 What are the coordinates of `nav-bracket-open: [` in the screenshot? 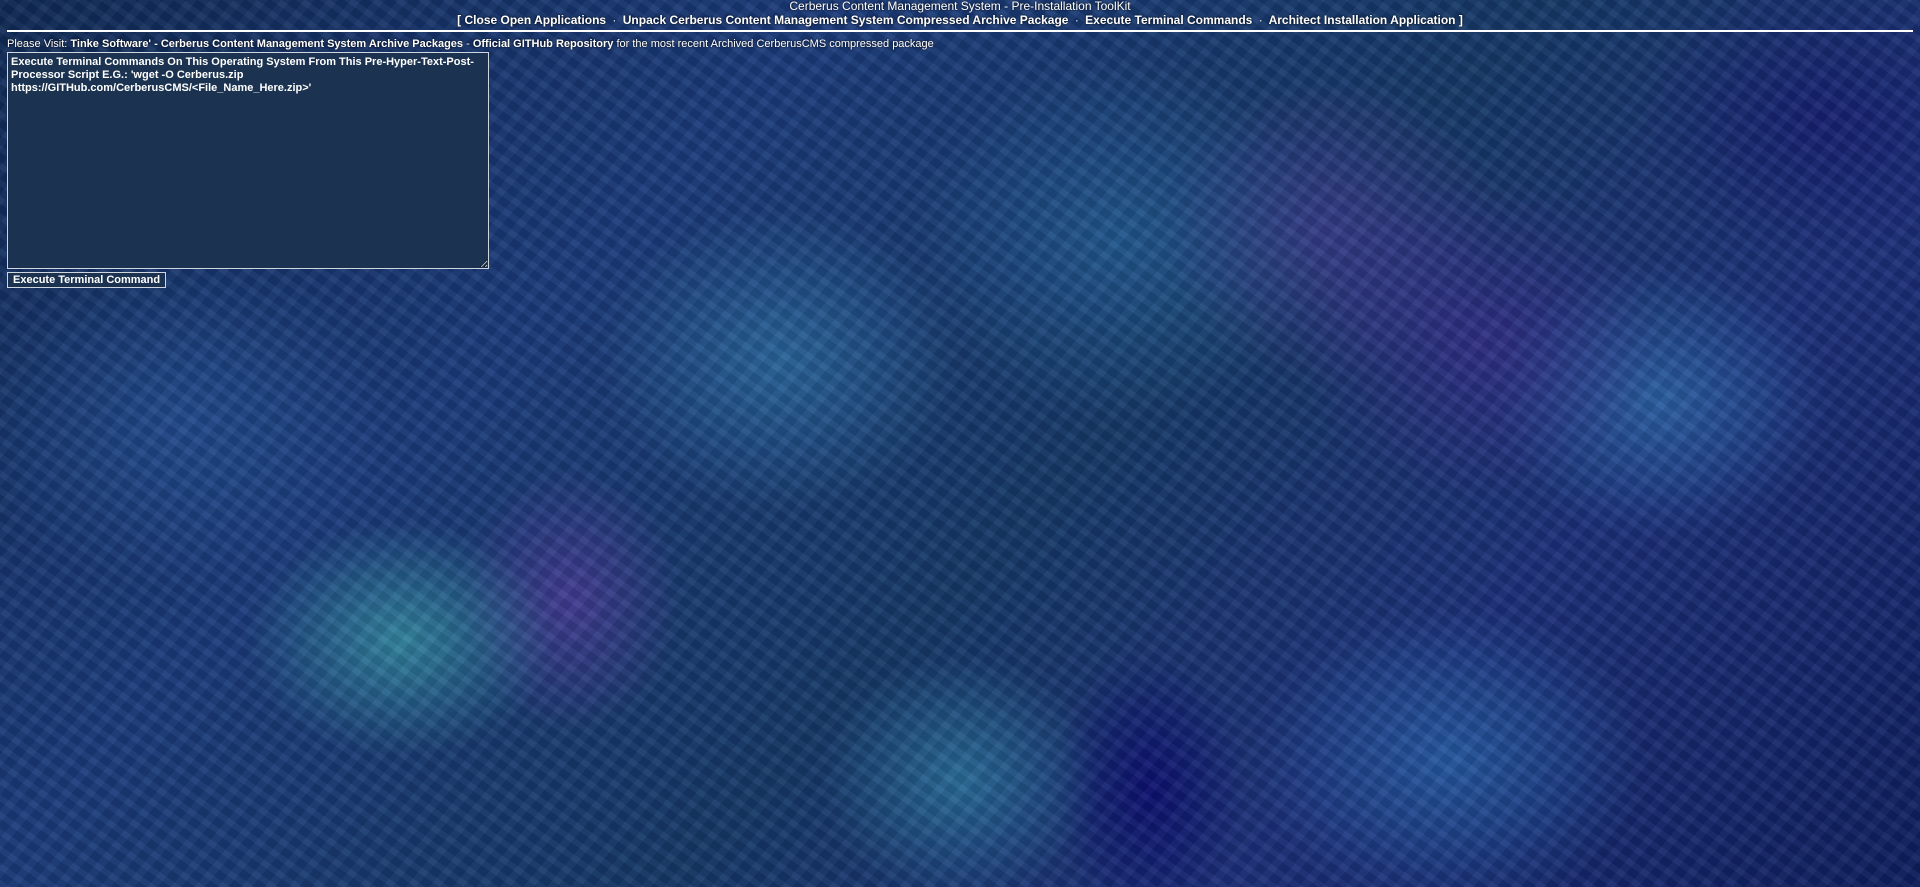 It's located at (459, 20).